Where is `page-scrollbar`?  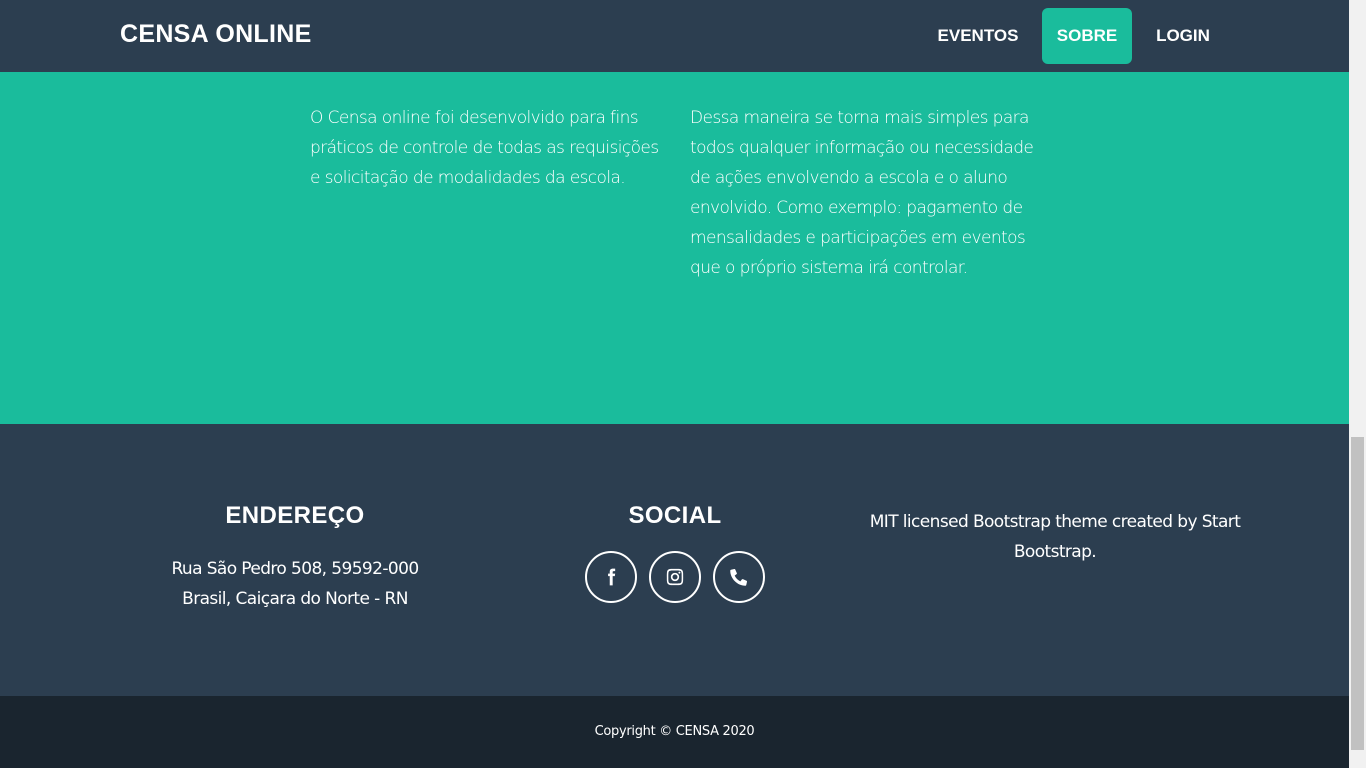 page-scrollbar is located at coordinates (1357, 384).